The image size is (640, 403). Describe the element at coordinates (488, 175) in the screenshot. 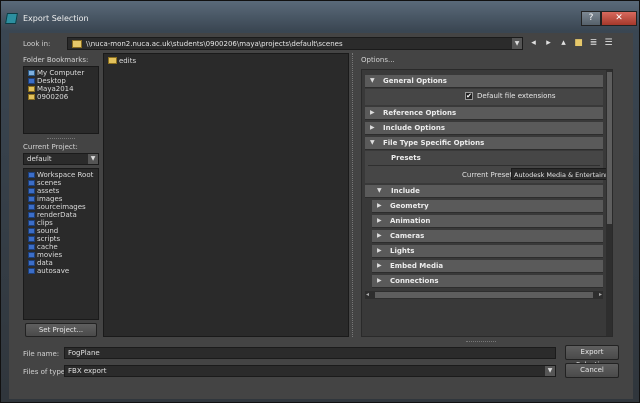

I see `current-preset-label: Current Preset:` at that location.